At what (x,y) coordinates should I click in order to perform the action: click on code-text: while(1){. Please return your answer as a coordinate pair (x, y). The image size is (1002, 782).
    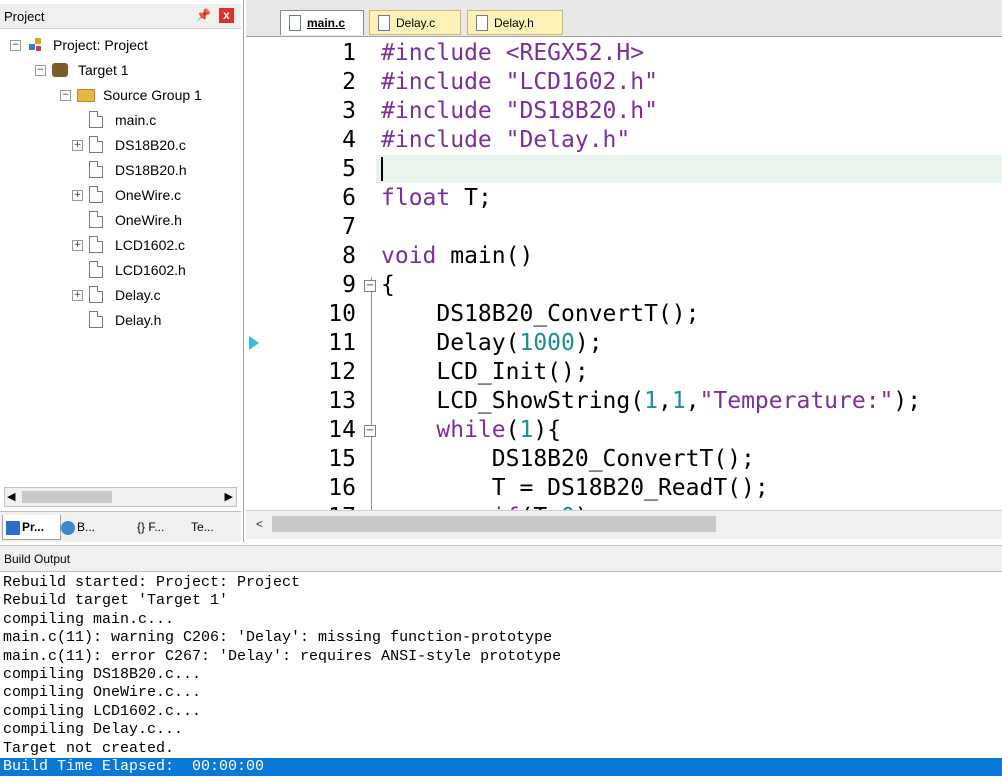
    Looking at the image, I should click on (471, 430).